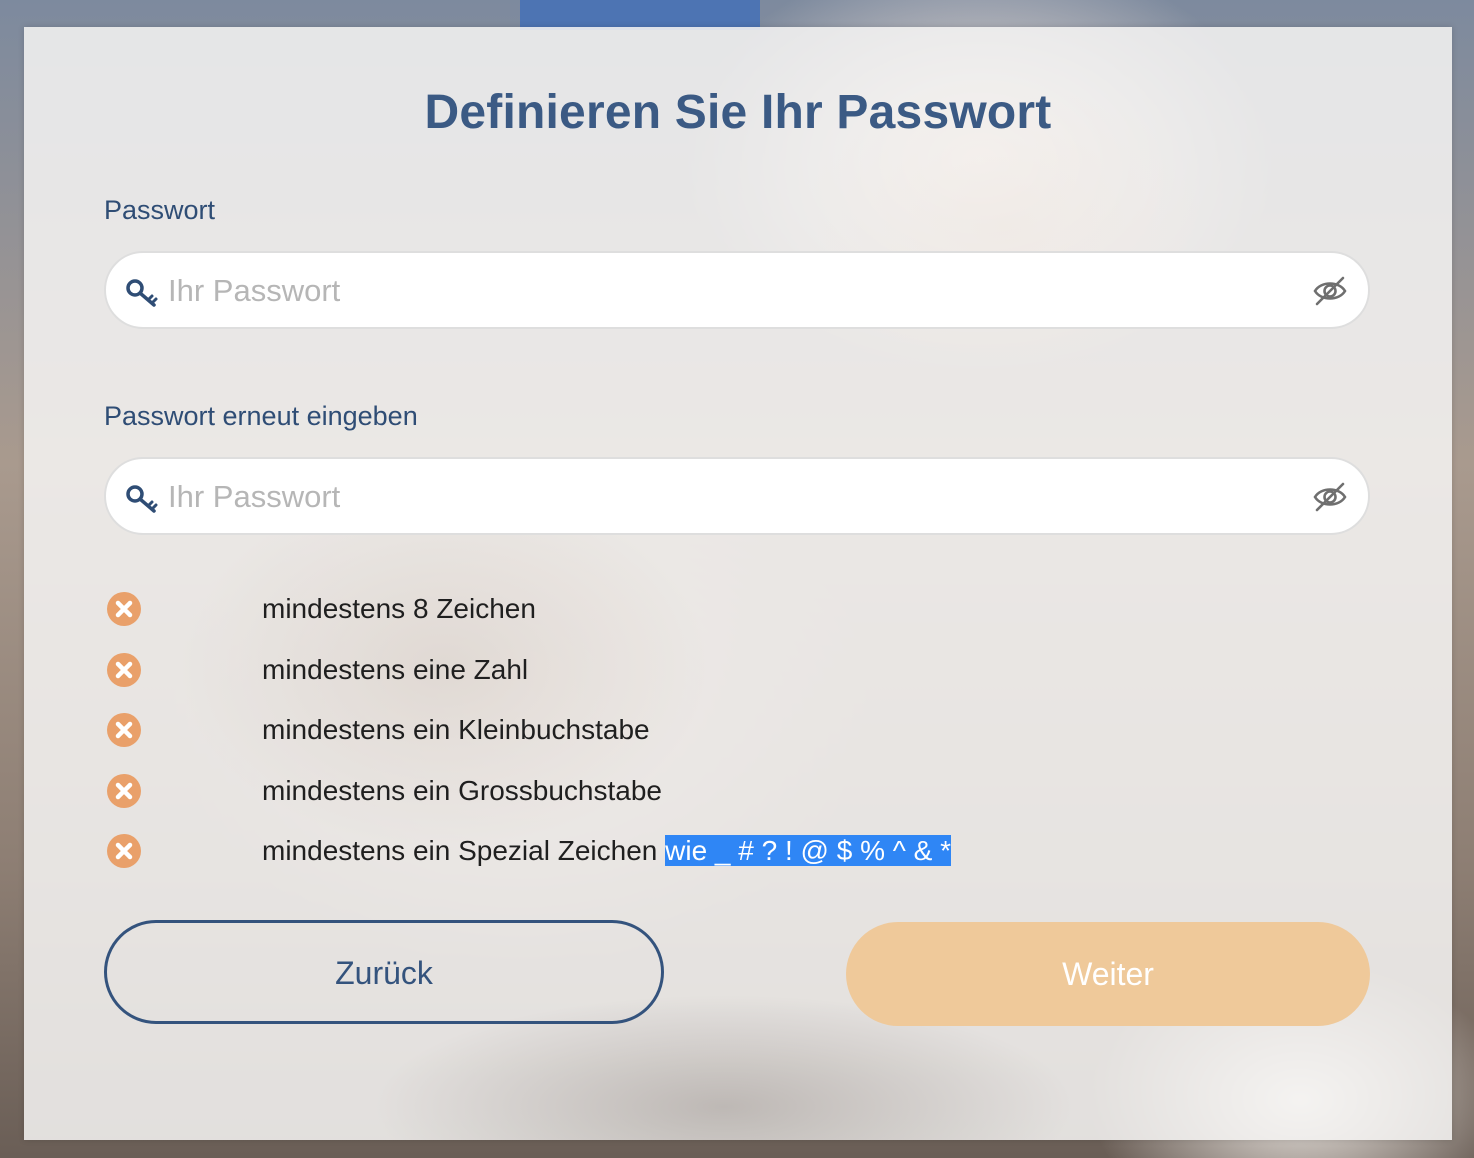 Image resolution: width=1474 pixels, height=1158 pixels. I want to click on password-input, so click(728, 291).